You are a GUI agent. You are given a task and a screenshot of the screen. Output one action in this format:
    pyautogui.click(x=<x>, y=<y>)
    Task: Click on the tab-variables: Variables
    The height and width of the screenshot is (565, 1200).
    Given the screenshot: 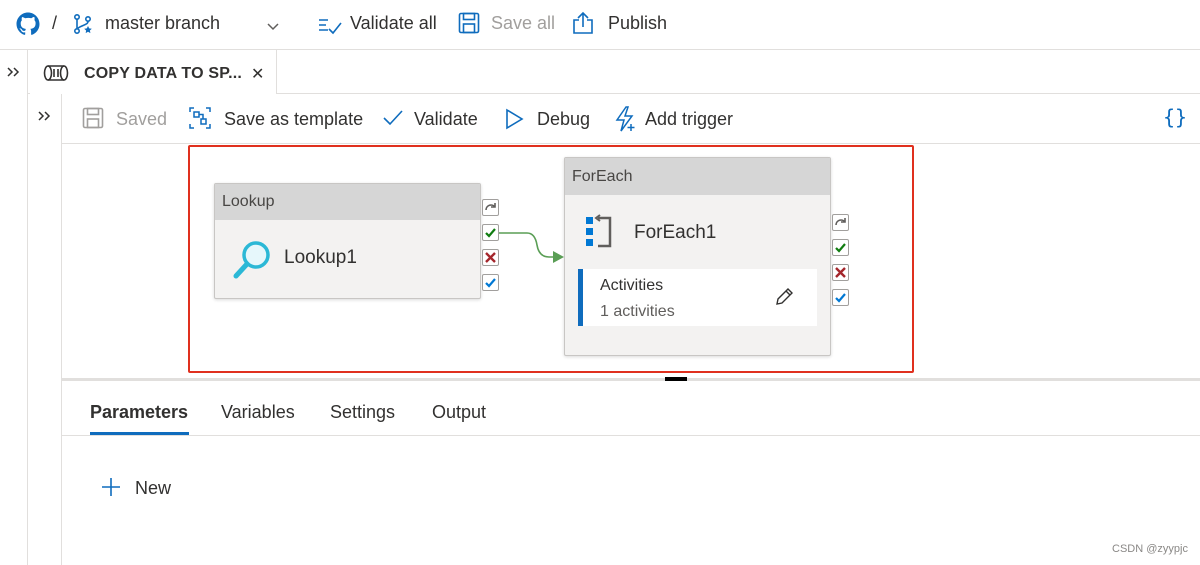 What is the action you would take?
    pyautogui.click(x=258, y=412)
    